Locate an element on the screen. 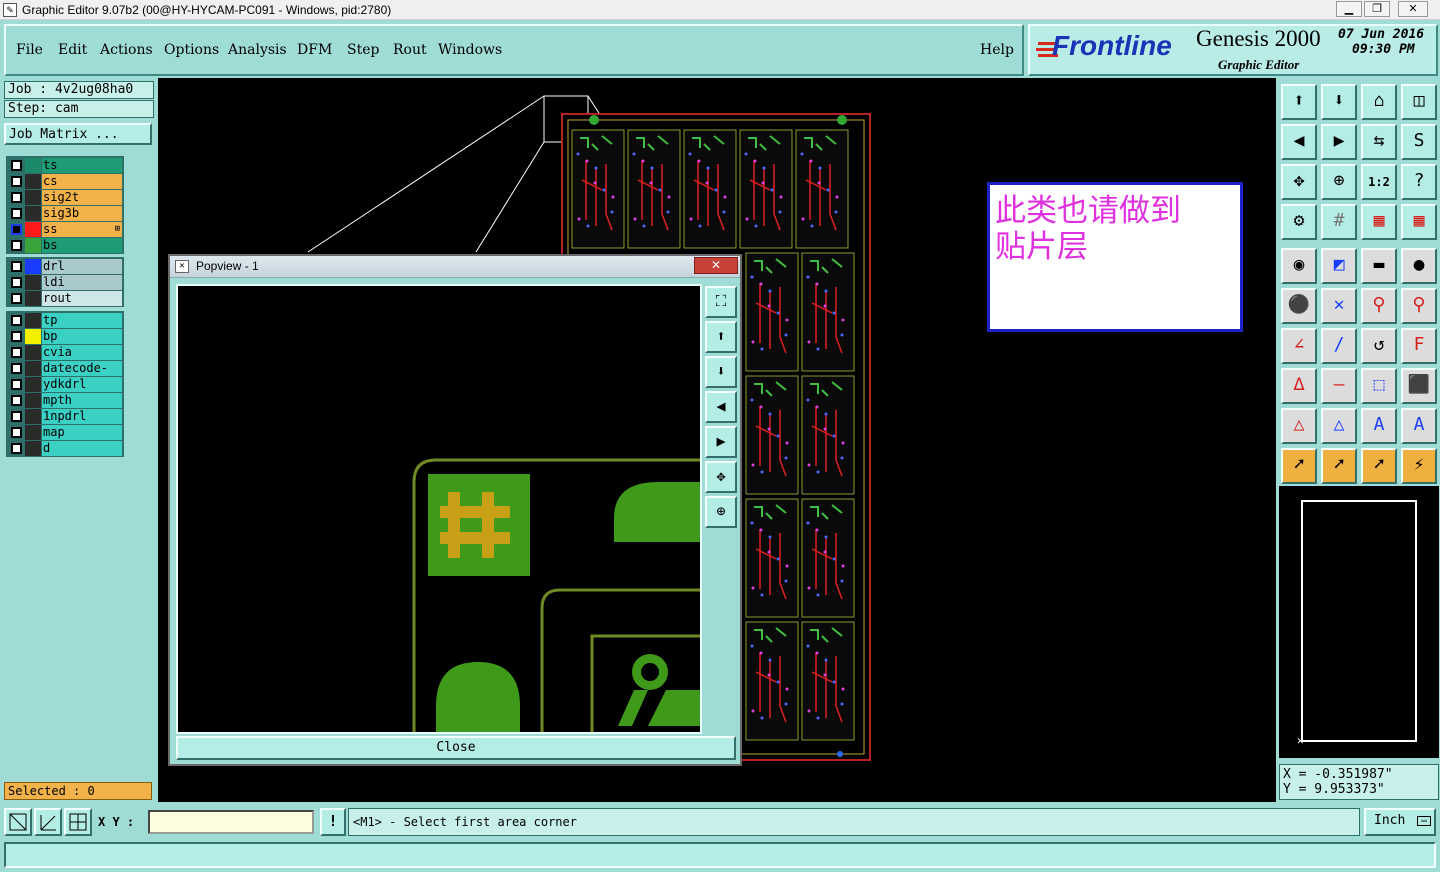  layer-row-cvia: cvia is located at coordinates (65, 353).